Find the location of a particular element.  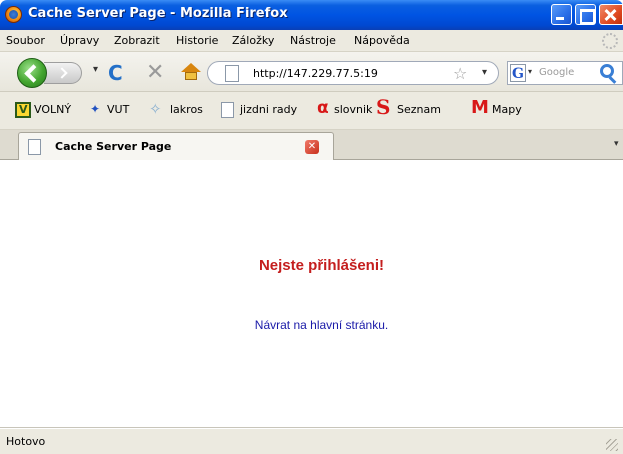

title-bar: Cache Server Page - Mozilla Firefox is located at coordinates (311, 15).